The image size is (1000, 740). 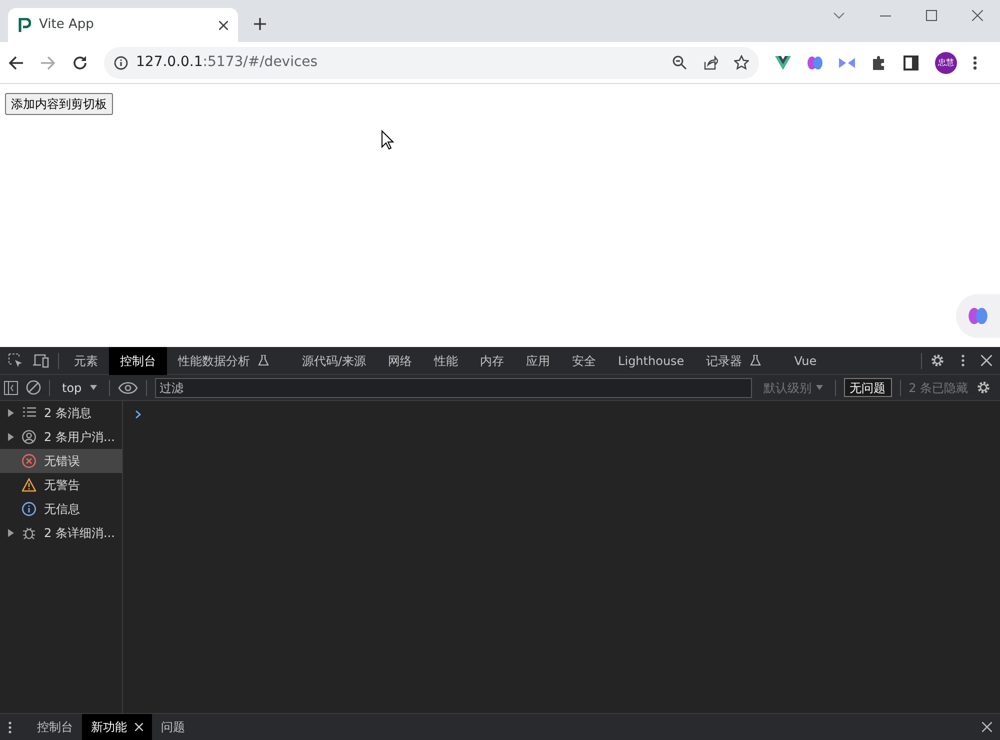 What do you see at coordinates (16, 360) in the screenshot?
I see `inspect-icon` at bounding box center [16, 360].